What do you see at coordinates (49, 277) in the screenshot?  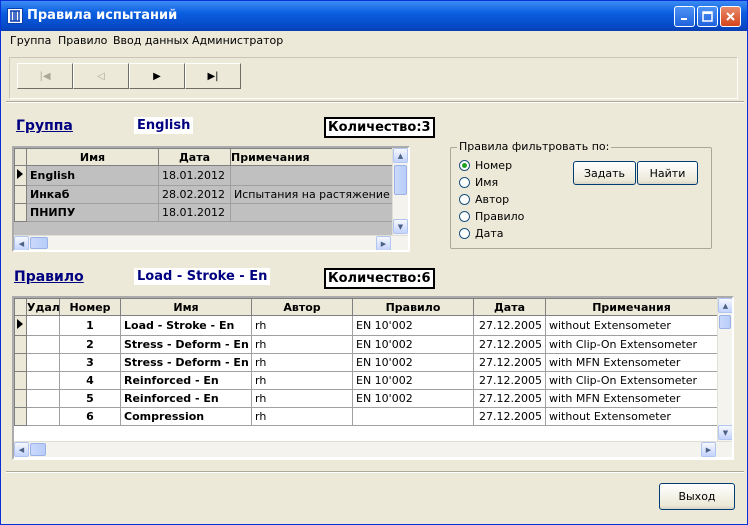 I see `rule-header: Правило` at bounding box center [49, 277].